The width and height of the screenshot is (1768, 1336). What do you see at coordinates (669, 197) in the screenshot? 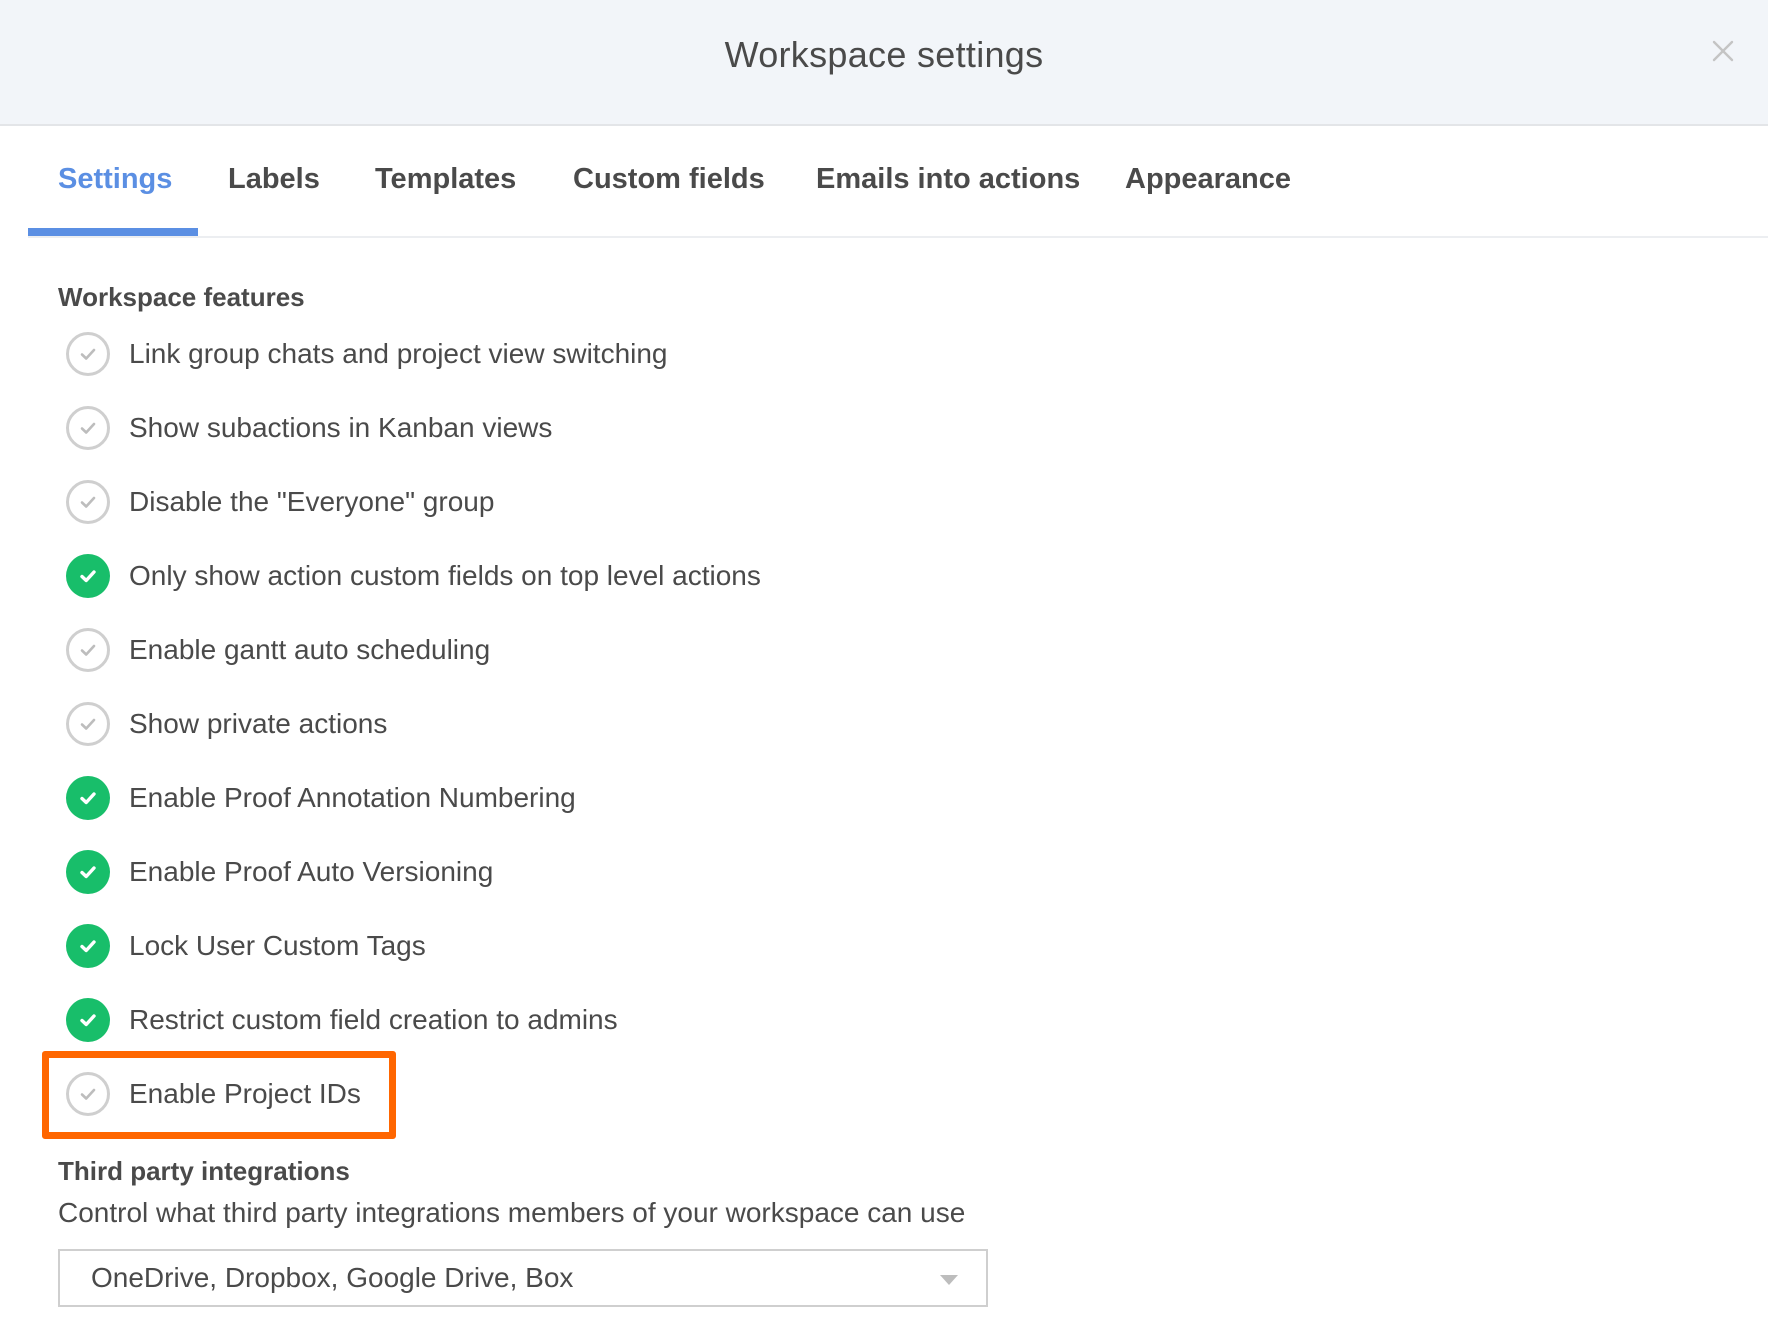
I see `tab-custom-fields: Custom fields` at bounding box center [669, 197].